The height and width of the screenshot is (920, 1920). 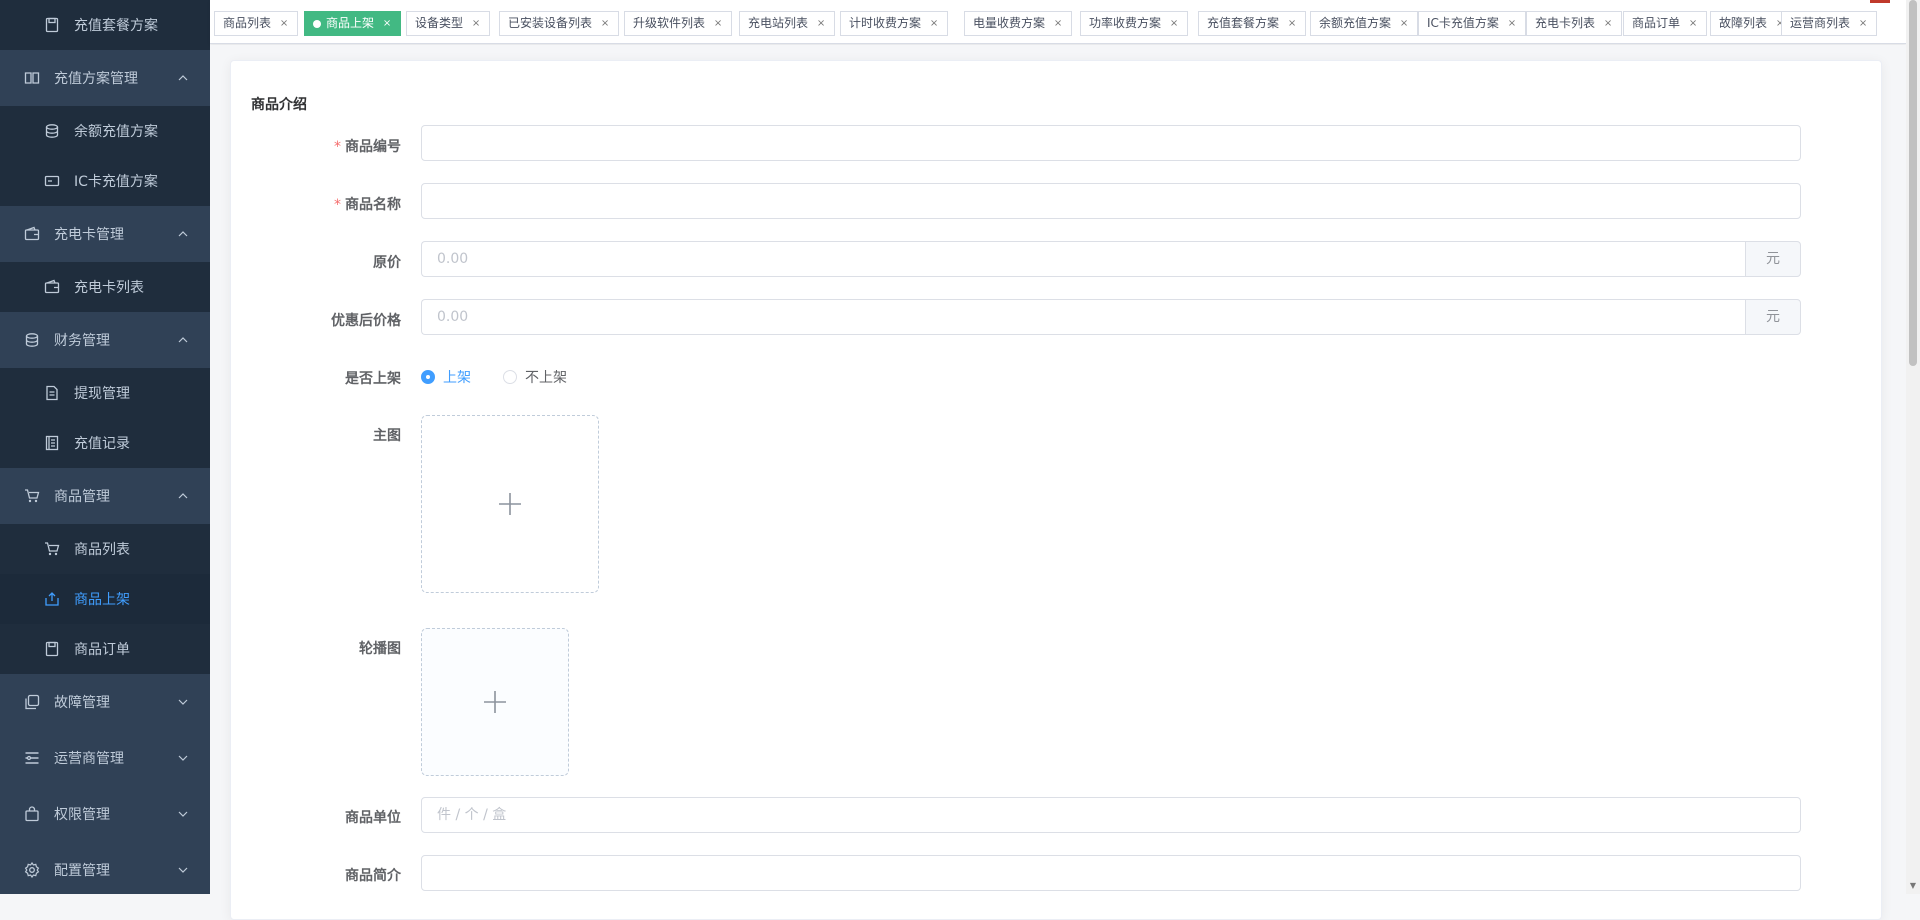 I want to click on copy-icon, so click(x=32, y=702).